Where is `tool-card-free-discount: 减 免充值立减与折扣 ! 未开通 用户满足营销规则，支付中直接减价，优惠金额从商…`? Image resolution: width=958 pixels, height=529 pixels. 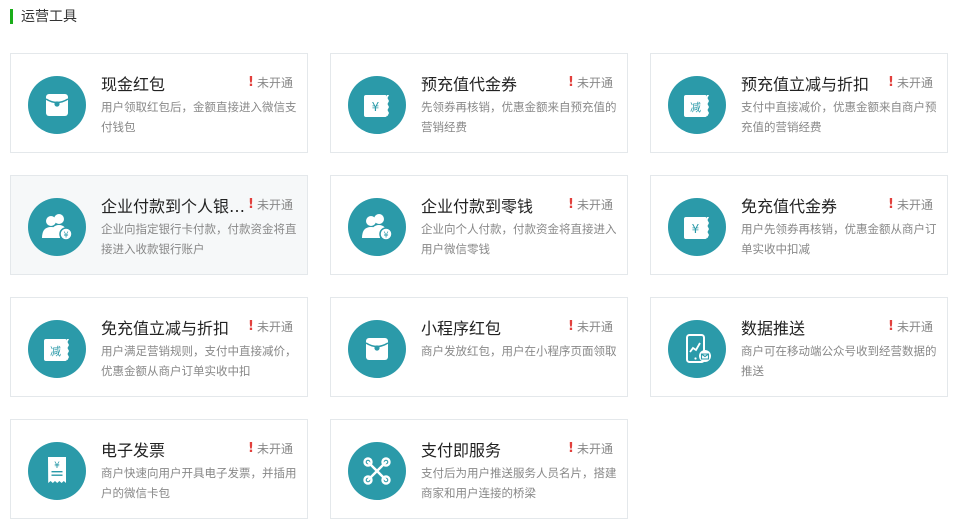
tool-card-free-discount: 减 免充值立减与折扣 ! 未开通 用户满足营销规则，支付中直接减价，优惠金额从商… is located at coordinates (159, 347).